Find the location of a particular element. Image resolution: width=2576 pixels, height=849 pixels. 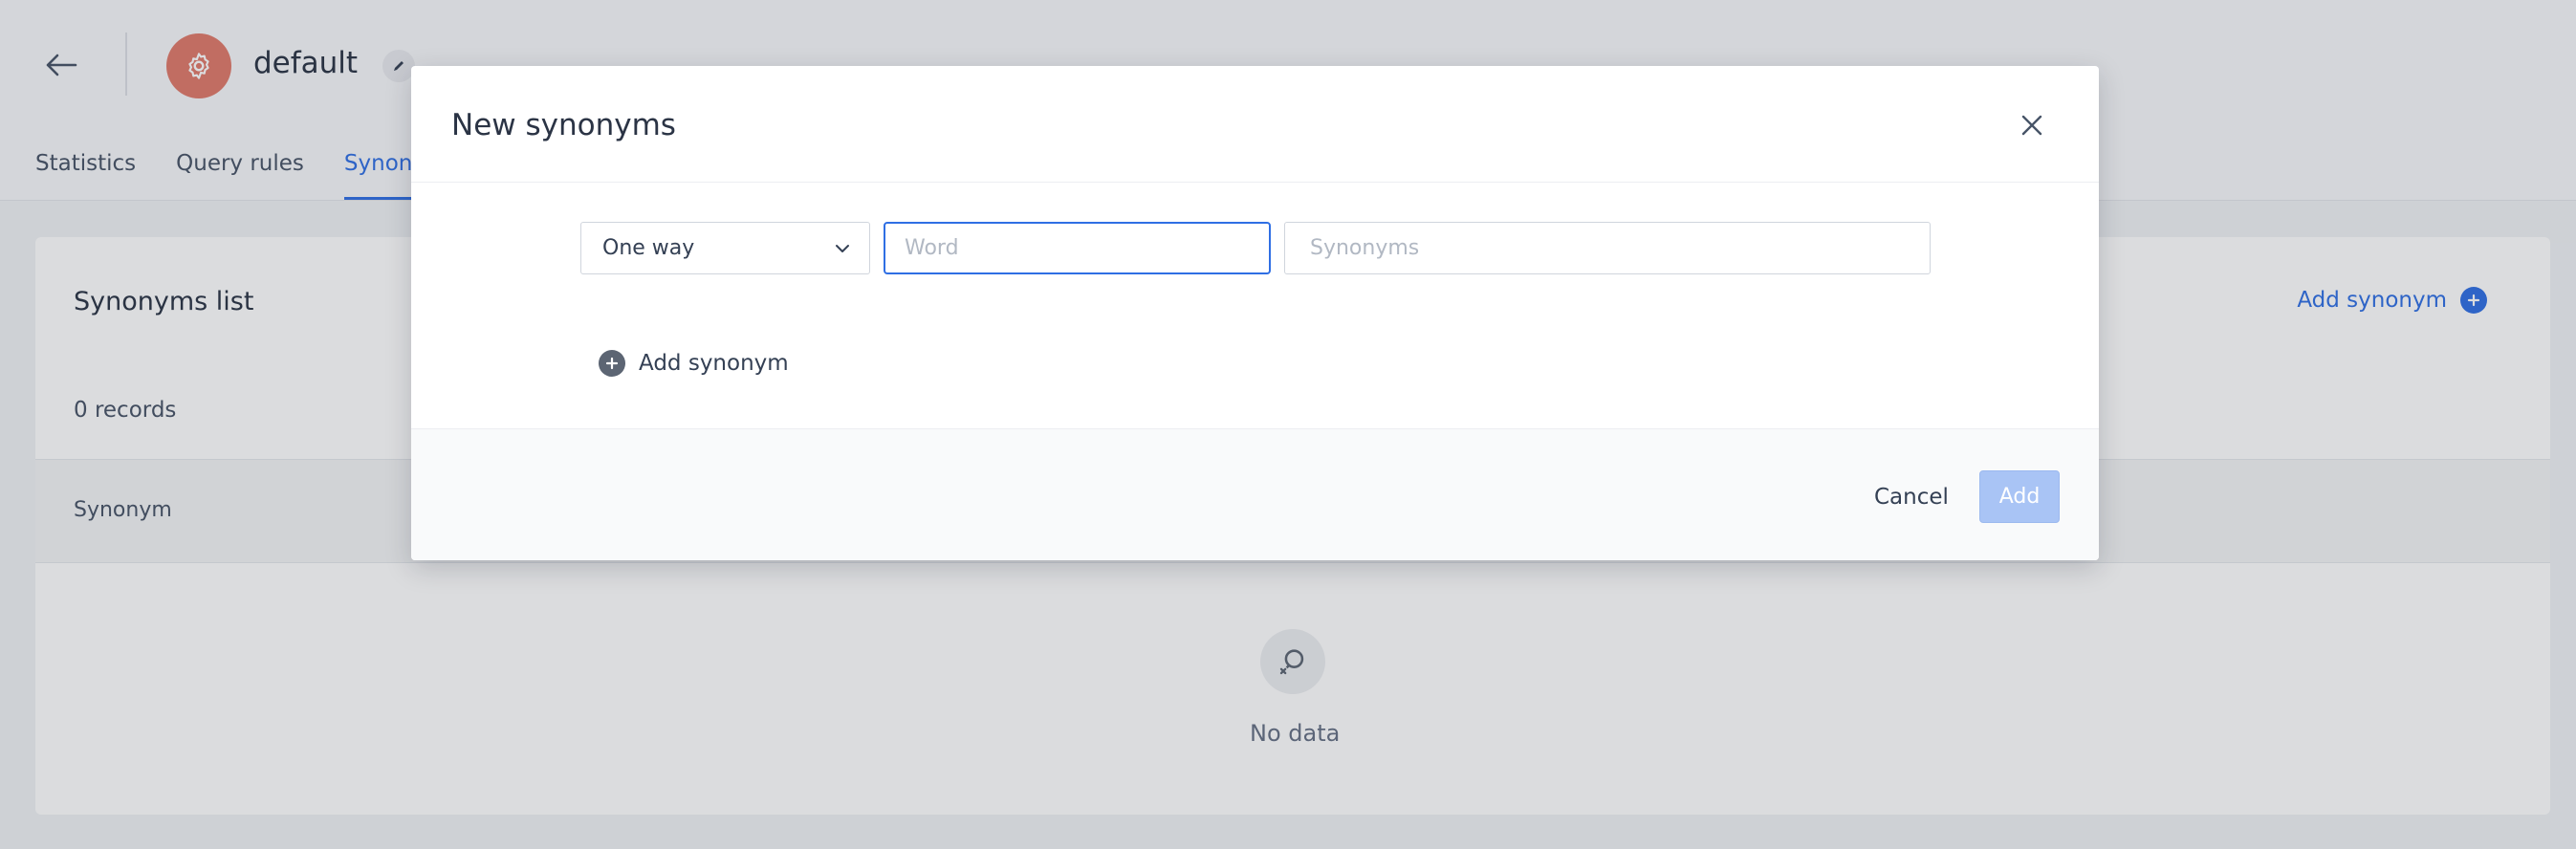

synonym-type-select: One way is located at coordinates (725, 248).